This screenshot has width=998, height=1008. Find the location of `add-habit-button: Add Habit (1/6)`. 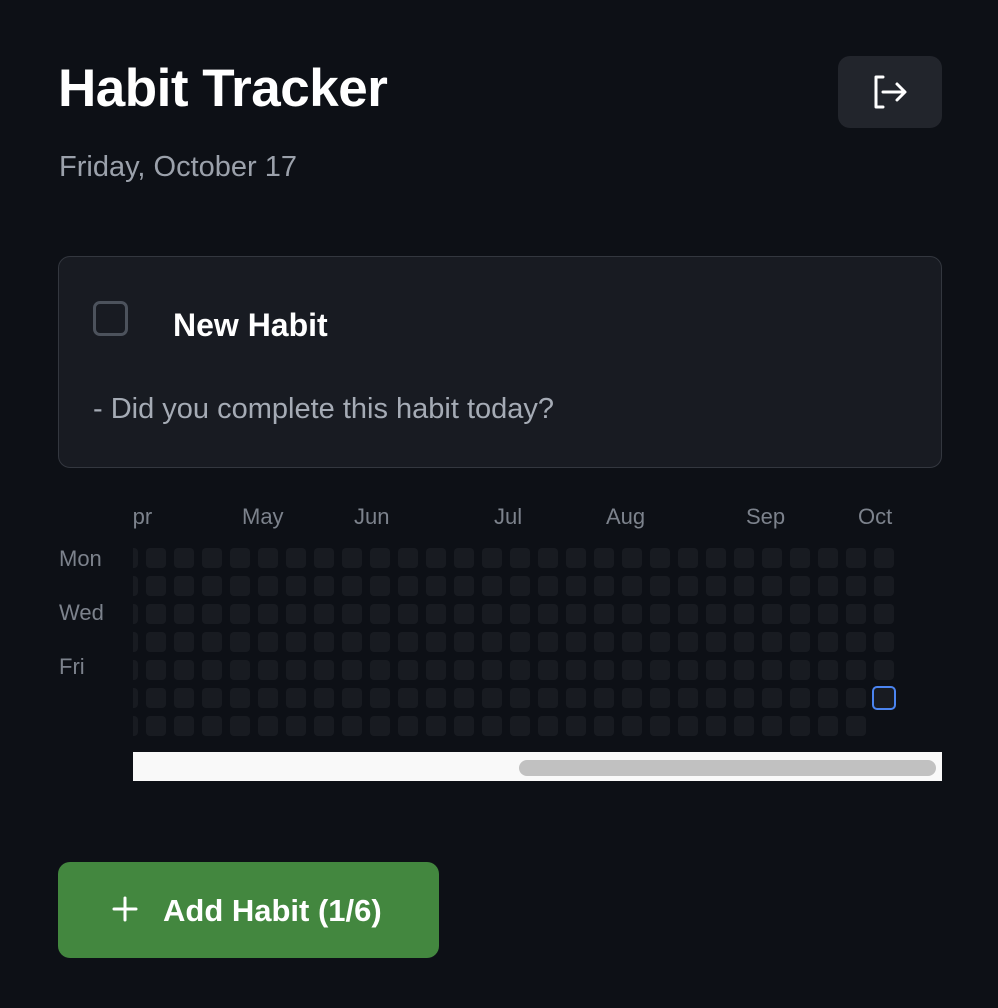

add-habit-button: Add Habit (1/6) is located at coordinates (248, 910).